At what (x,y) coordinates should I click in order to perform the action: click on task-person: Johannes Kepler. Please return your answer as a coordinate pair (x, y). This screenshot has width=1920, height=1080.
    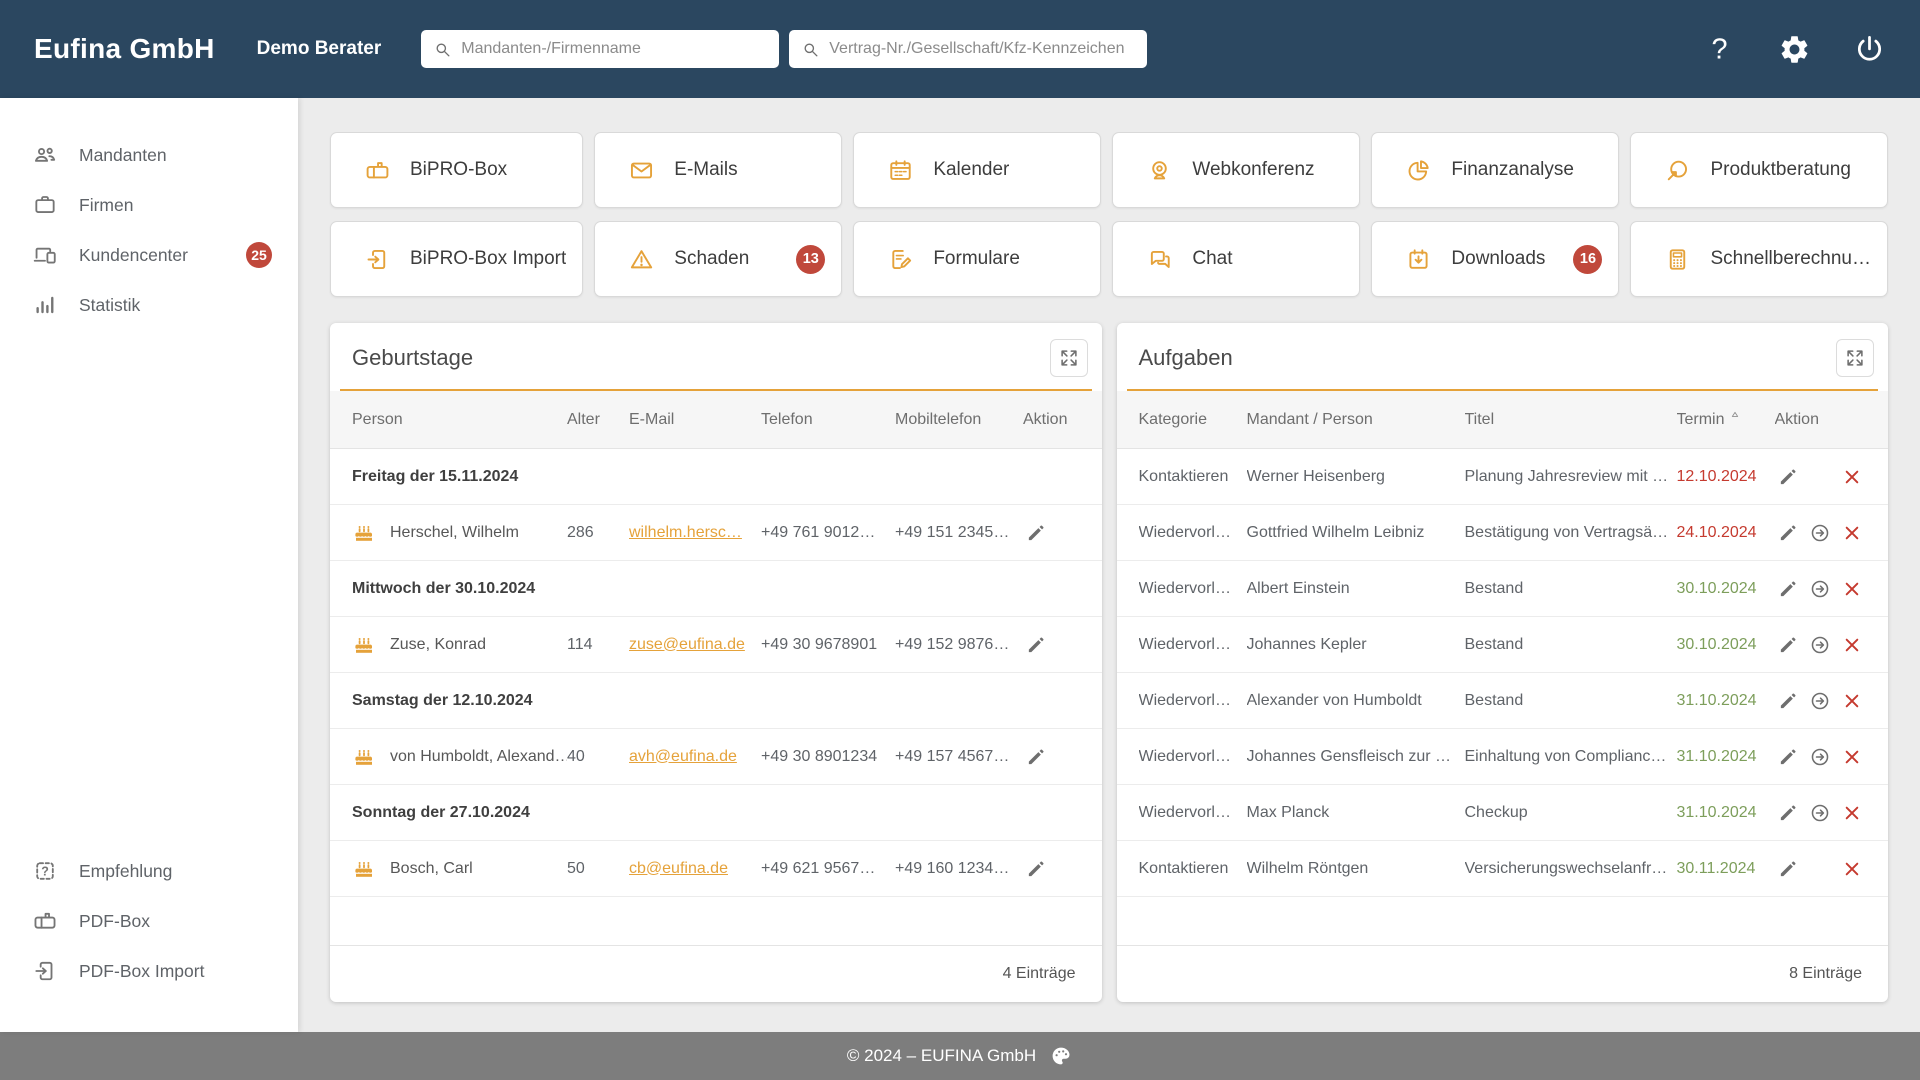
    Looking at the image, I should click on (1306, 644).